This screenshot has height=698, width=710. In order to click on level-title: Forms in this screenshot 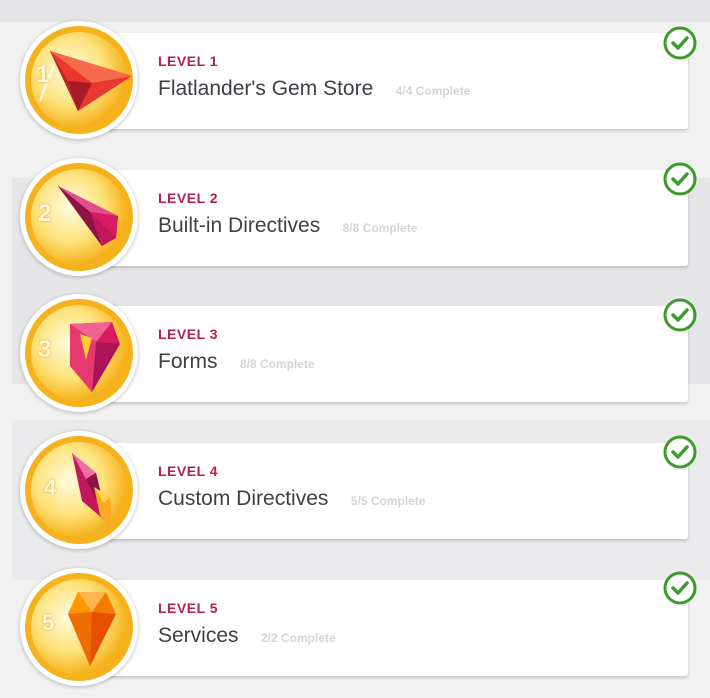, I will do `click(188, 361)`.